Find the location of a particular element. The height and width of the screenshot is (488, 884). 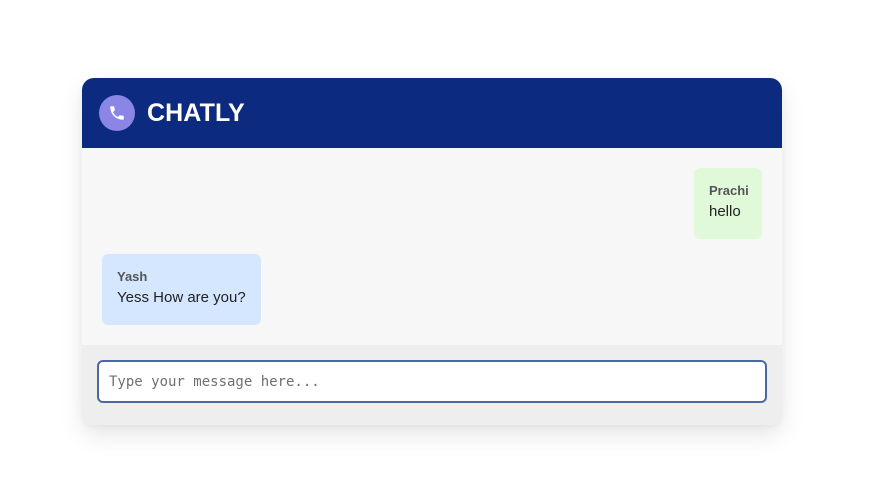

message-sender: Prachi is located at coordinates (729, 190).